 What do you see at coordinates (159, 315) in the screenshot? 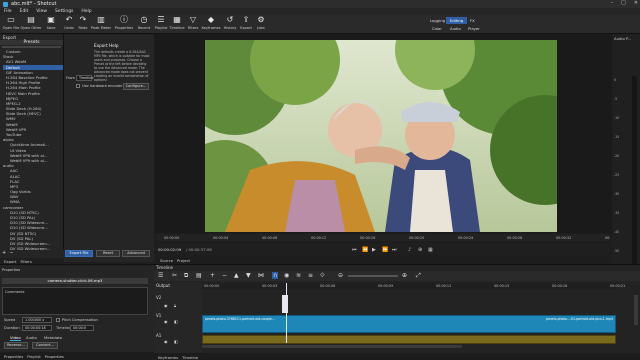
I see `track-v1-label: V1` at bounding box center [159, 315].